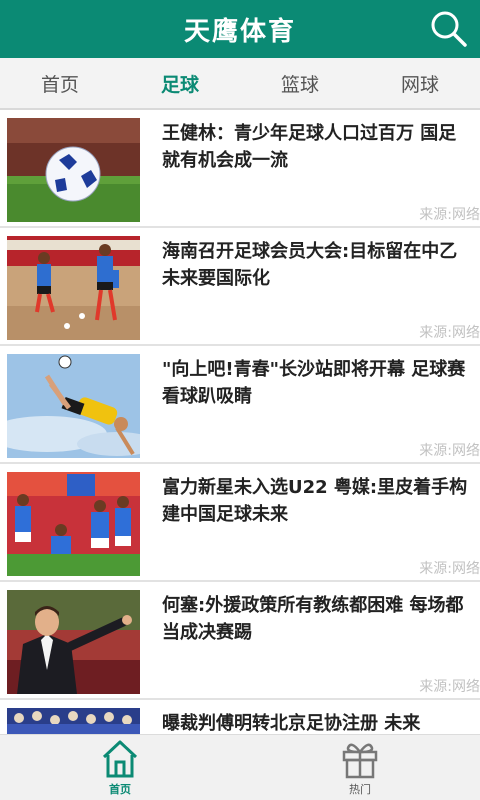 The height and width of the screenshot is (800, 480). I want to click on news-item: 王健林：青少年足球人口过百万 国足就有机会成一流 来源:网络, so click(240, 169).